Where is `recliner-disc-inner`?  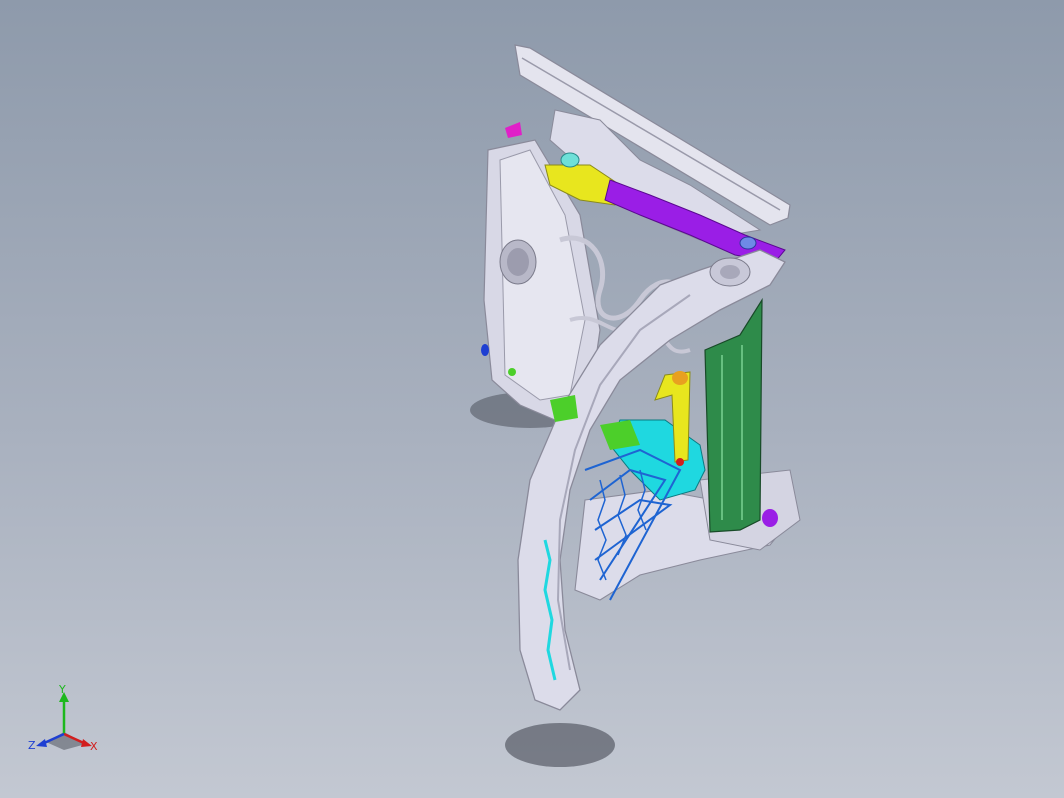 recliner-disc-inner is located at coordinates (730, 272).